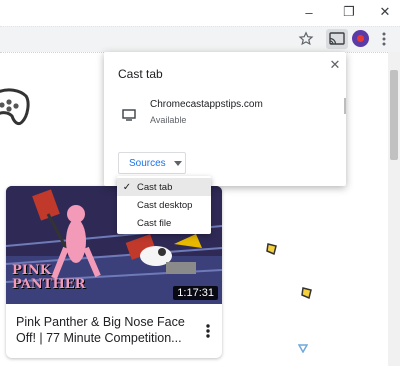 This screenshot has height=366, width=400. I want to click on cast-device-name: Chromecastappstips.com, so click(206, 104).